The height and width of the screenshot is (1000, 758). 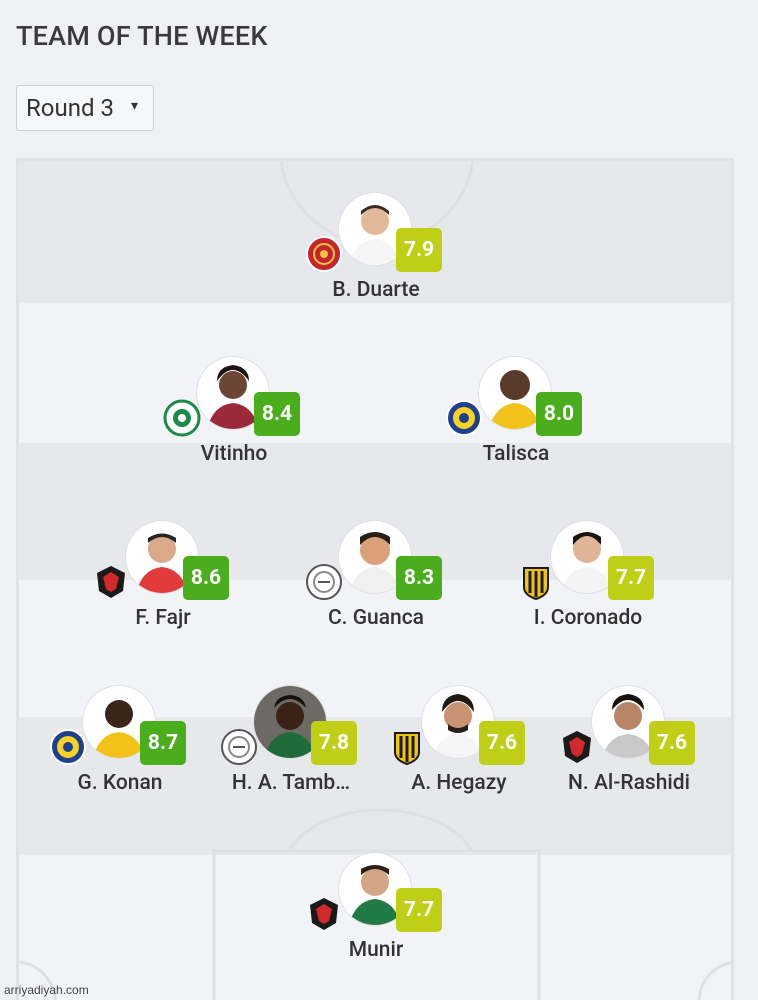 I want to click on player-card: 8.6 F. Fajr, so click(x=163, y=581).